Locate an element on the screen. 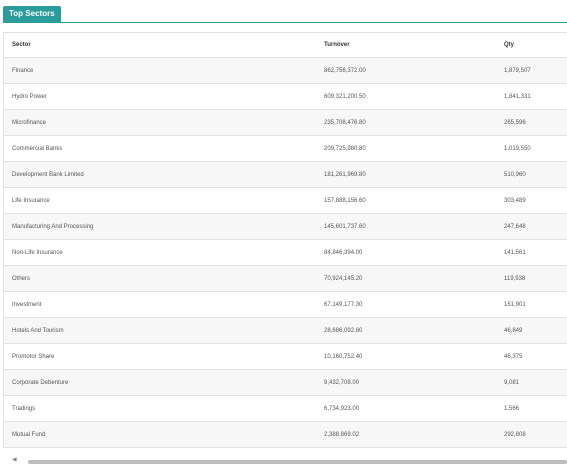 This screenshot has height=464, width=567. cell-turnover: 609,321,200.50 is located at coordinates (406, 96).